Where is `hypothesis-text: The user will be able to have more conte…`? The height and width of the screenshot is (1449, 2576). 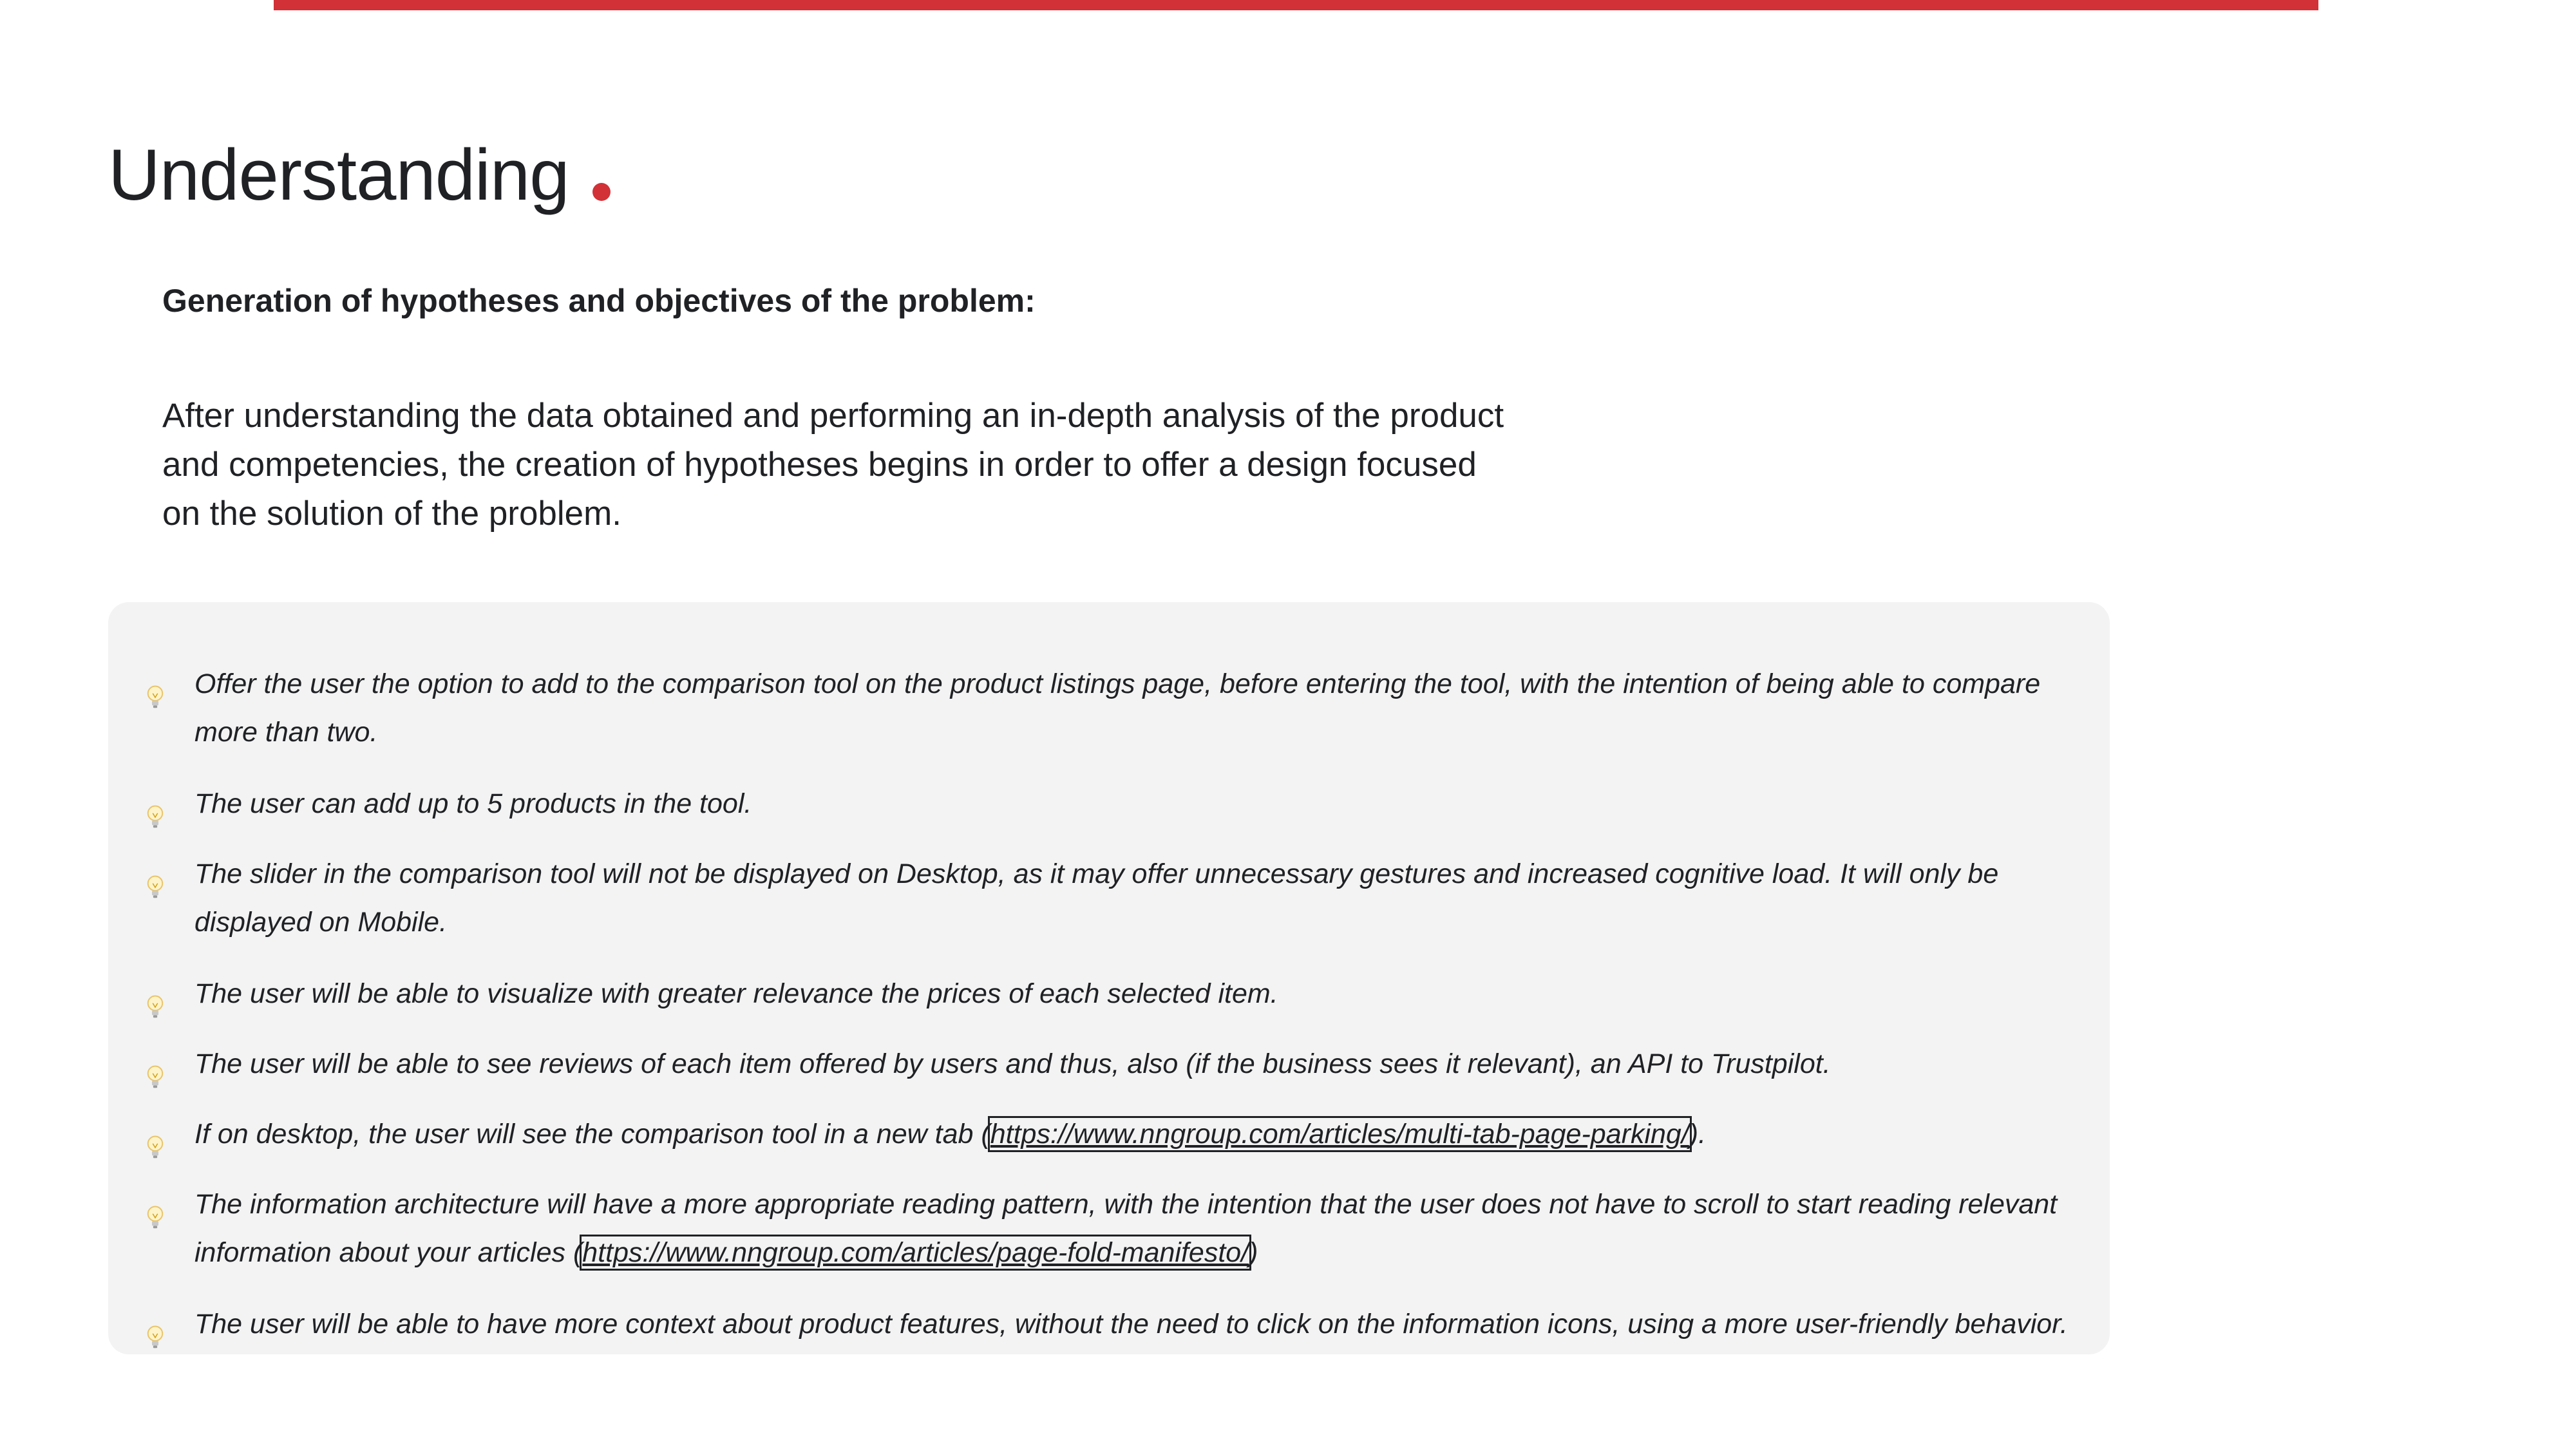
hypothesis-text: The user will be able to have more conte… is located at coordinates (1131, 1324).